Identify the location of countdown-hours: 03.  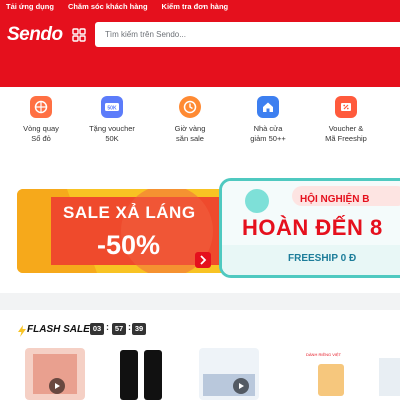
(97, 329).